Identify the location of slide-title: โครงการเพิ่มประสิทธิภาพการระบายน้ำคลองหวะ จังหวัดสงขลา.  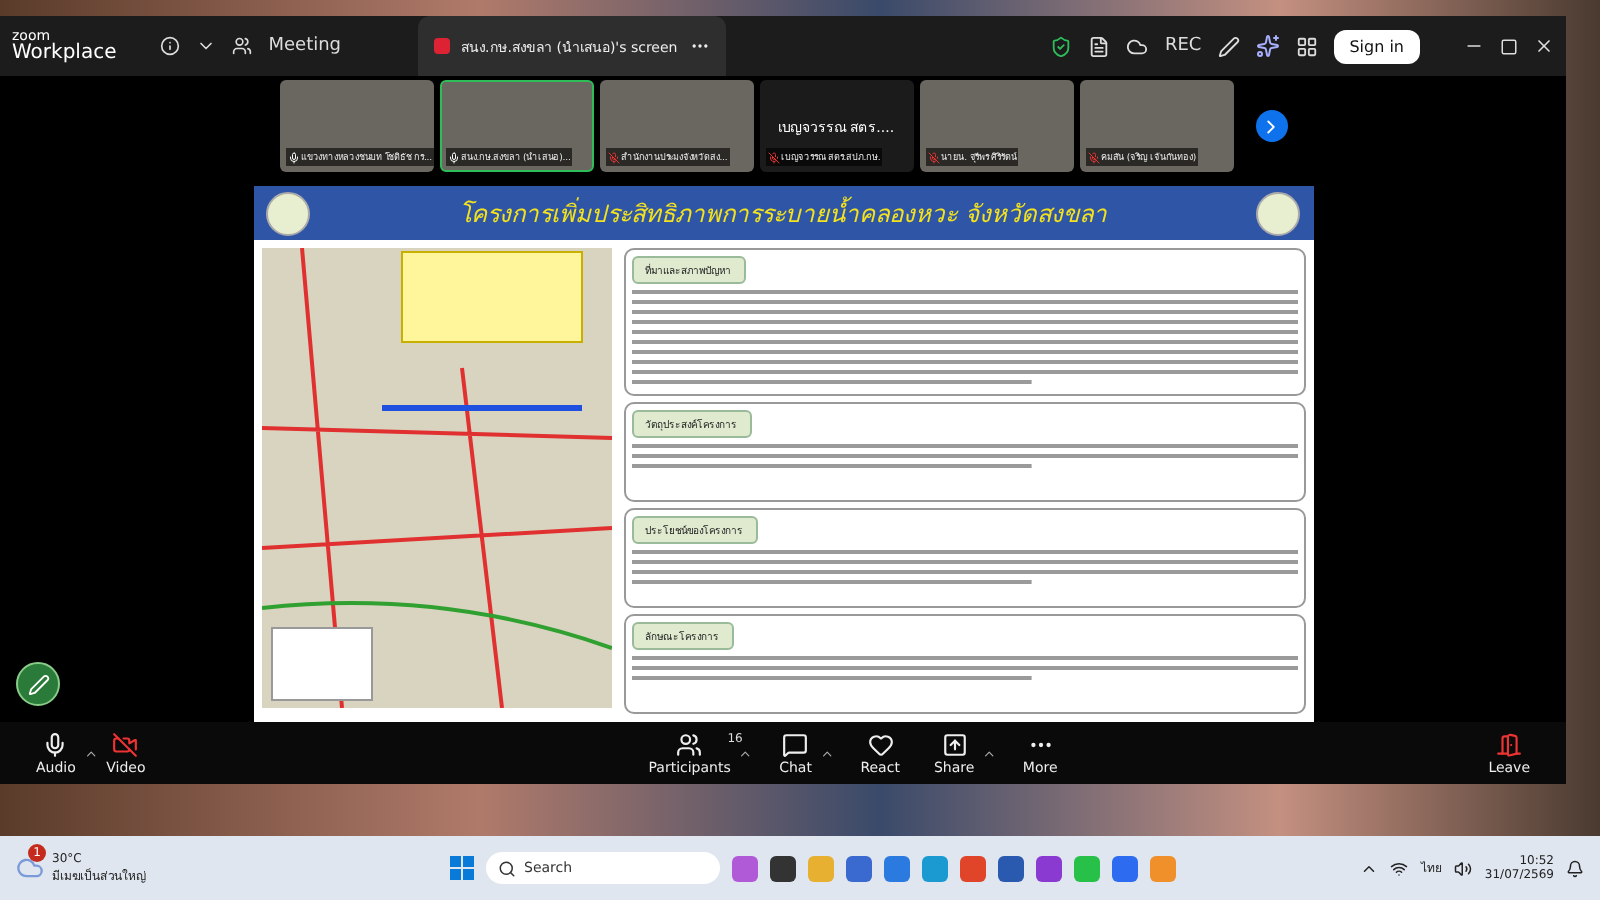
(783, 213).